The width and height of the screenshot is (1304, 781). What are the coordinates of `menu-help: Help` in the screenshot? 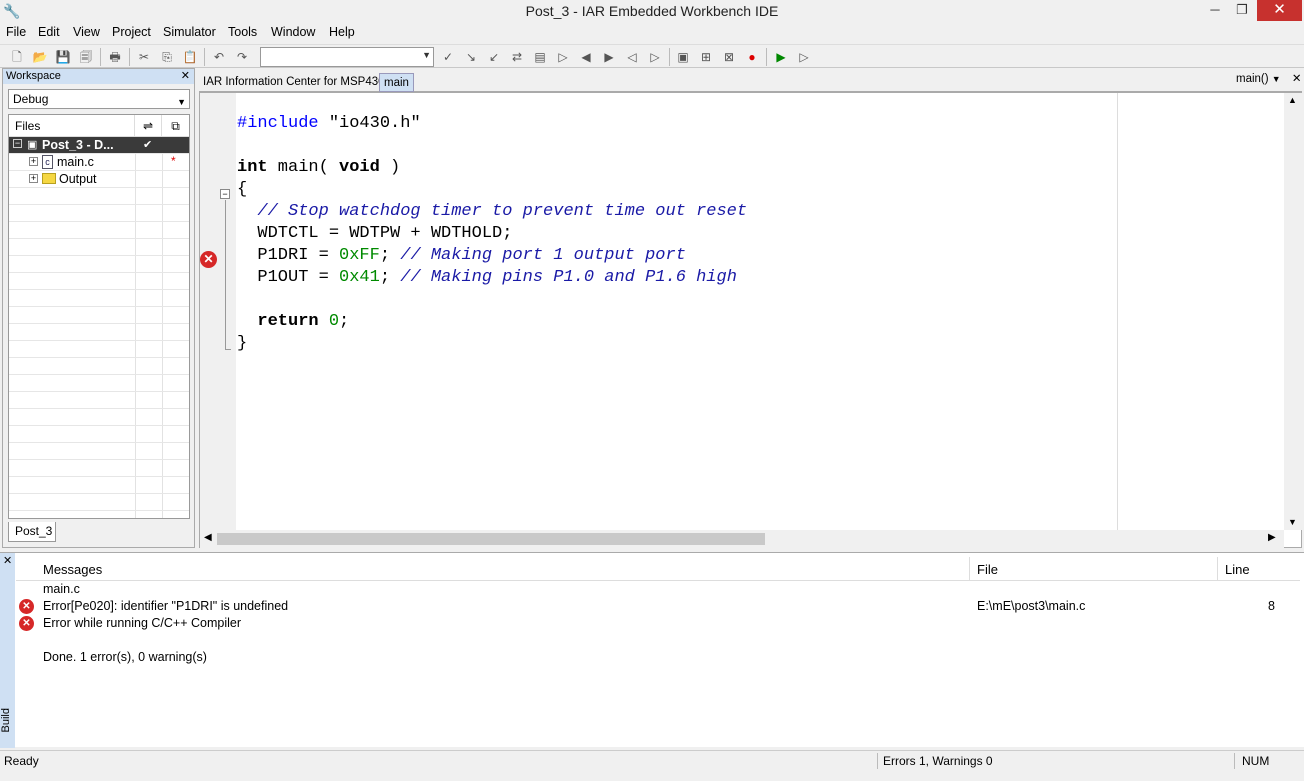 It's located at (342, 32).